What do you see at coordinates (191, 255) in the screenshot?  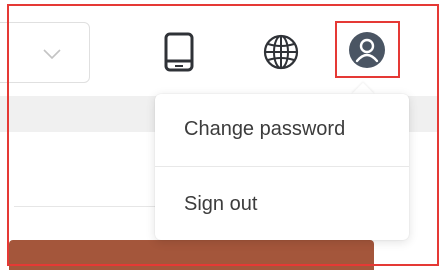 I see `primary-action-bar` at bounding box center [191, 255].